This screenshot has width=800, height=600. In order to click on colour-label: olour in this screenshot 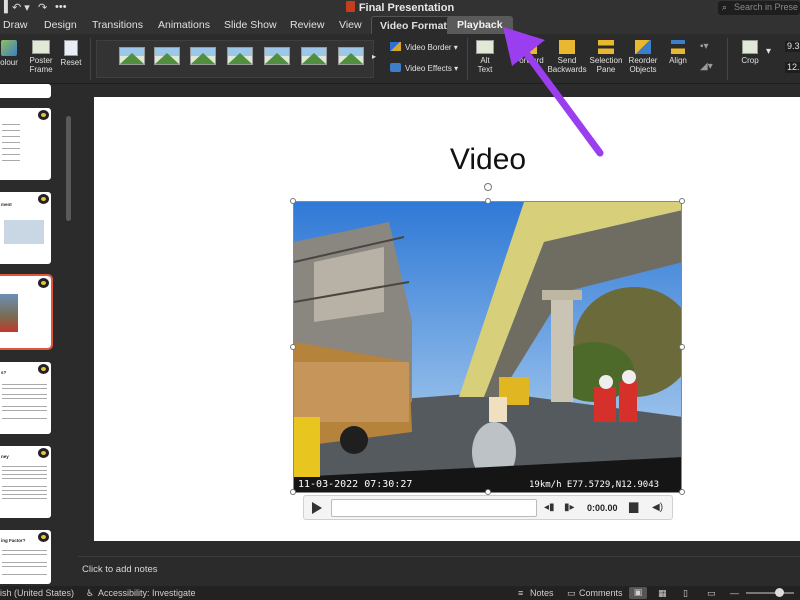, I will do `click(9, 62)`.